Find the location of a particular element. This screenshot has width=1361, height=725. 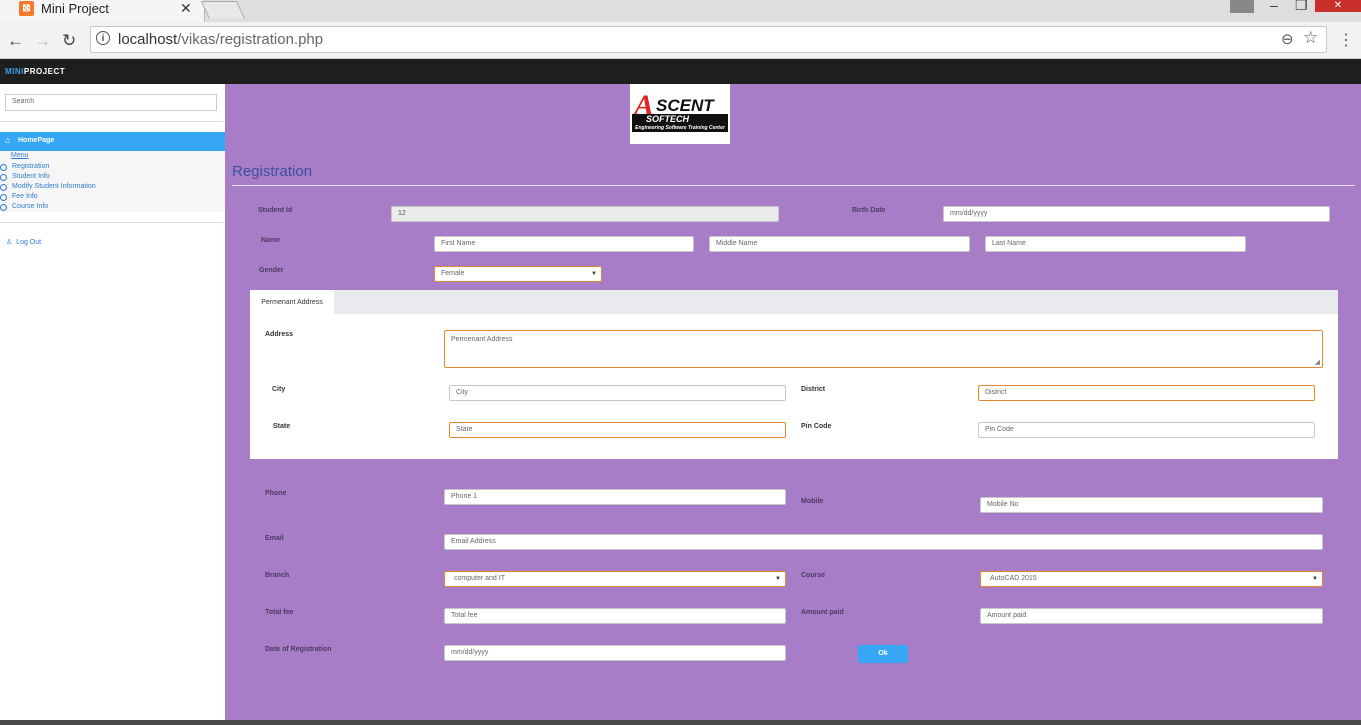

course-select: AutoCAD 2015 ▼ is located at coordinates (1151, 579).